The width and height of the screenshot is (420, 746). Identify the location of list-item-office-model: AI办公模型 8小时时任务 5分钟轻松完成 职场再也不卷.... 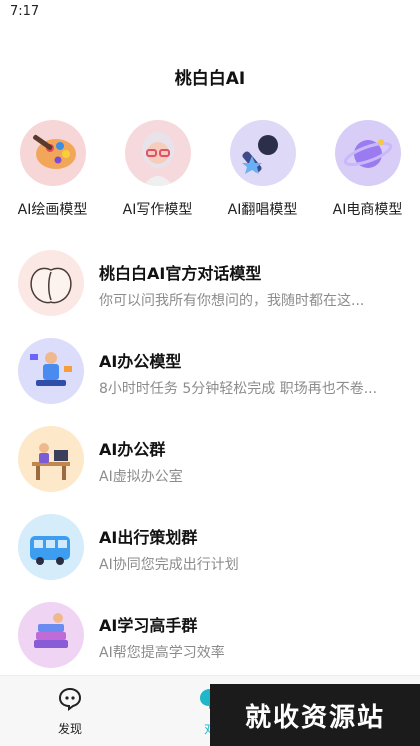
(210, 372).